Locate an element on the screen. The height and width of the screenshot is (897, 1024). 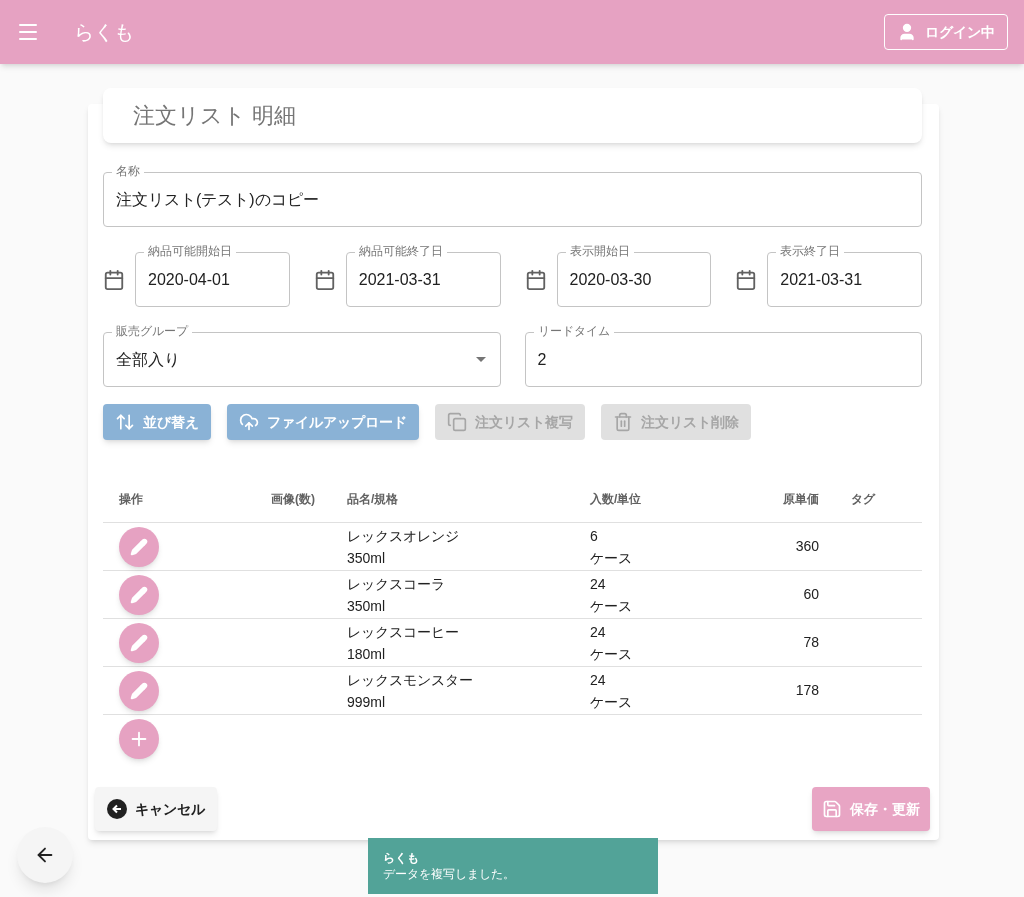
app-title: らくも is located at coordinates (104, 32).